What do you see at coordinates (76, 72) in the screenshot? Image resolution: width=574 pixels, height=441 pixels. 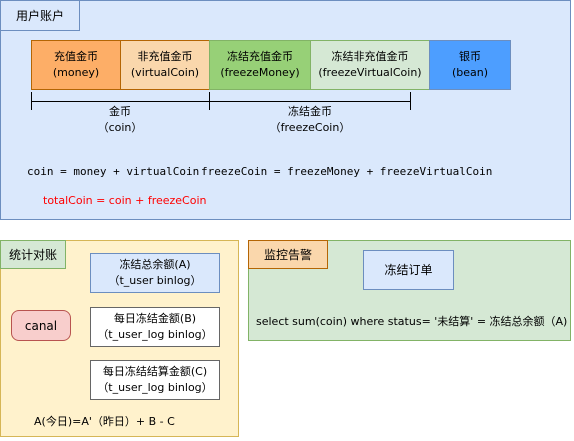 I see `money-cell-field: (money)` at bounding box center [76, 72].